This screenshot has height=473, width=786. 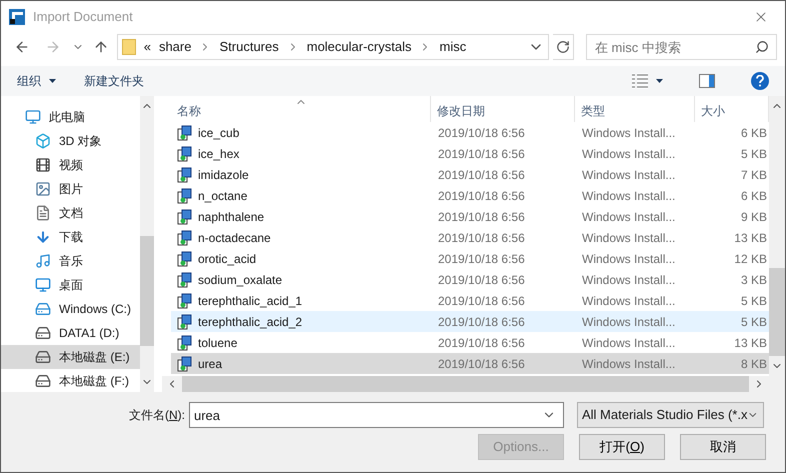 I want to click on file-row: ice_cub 2019/10/18 6:56 Windows Install... 6 KB, so click(x=470, y=132).